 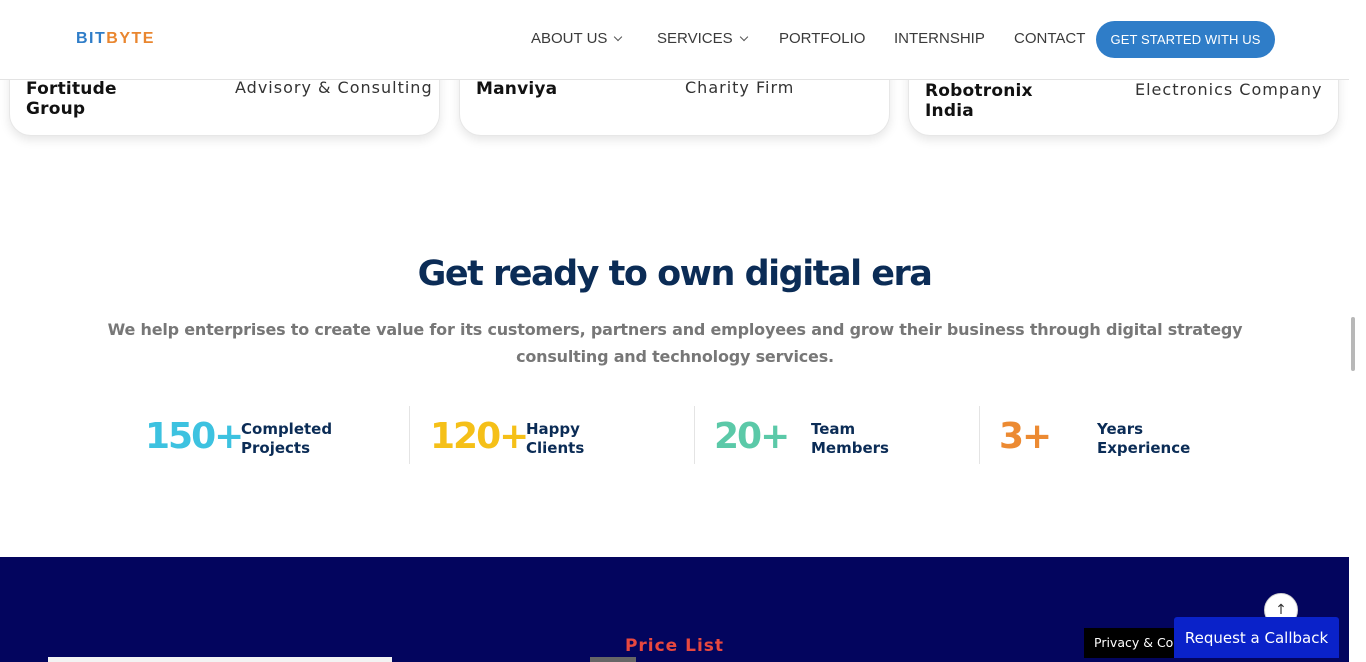 I want to click on stat-number: 3+, so click(x=1025, y=436).